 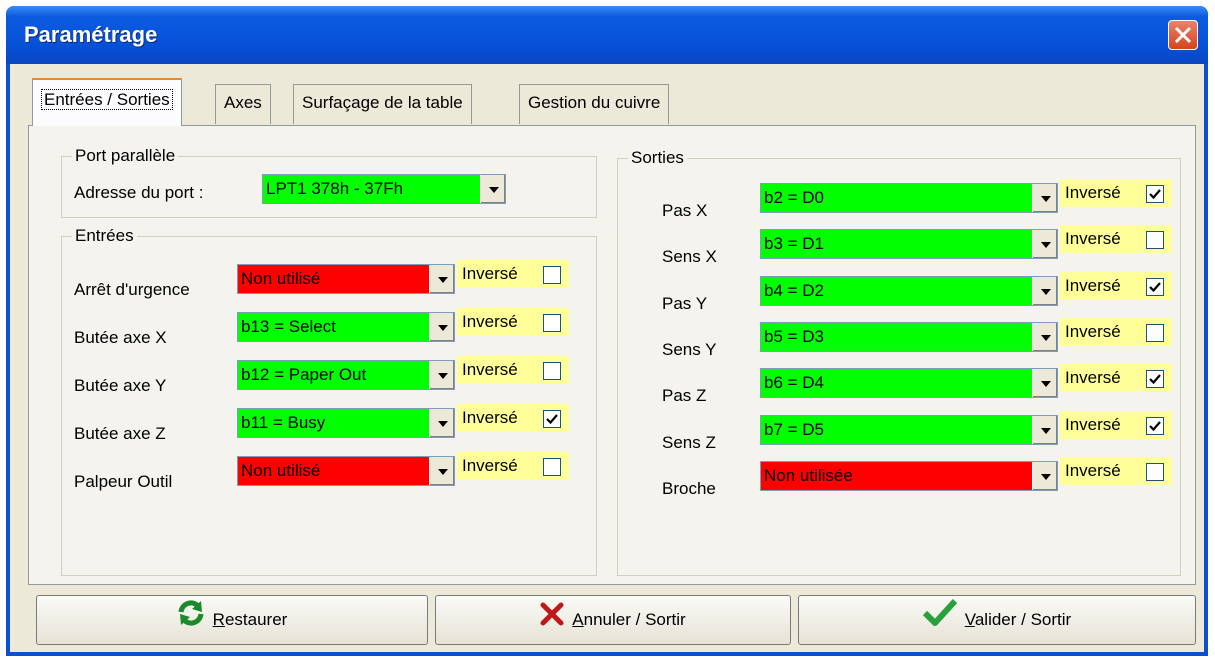 I want to click on title-bar: Paramétrage, so click(x=607, y=35).